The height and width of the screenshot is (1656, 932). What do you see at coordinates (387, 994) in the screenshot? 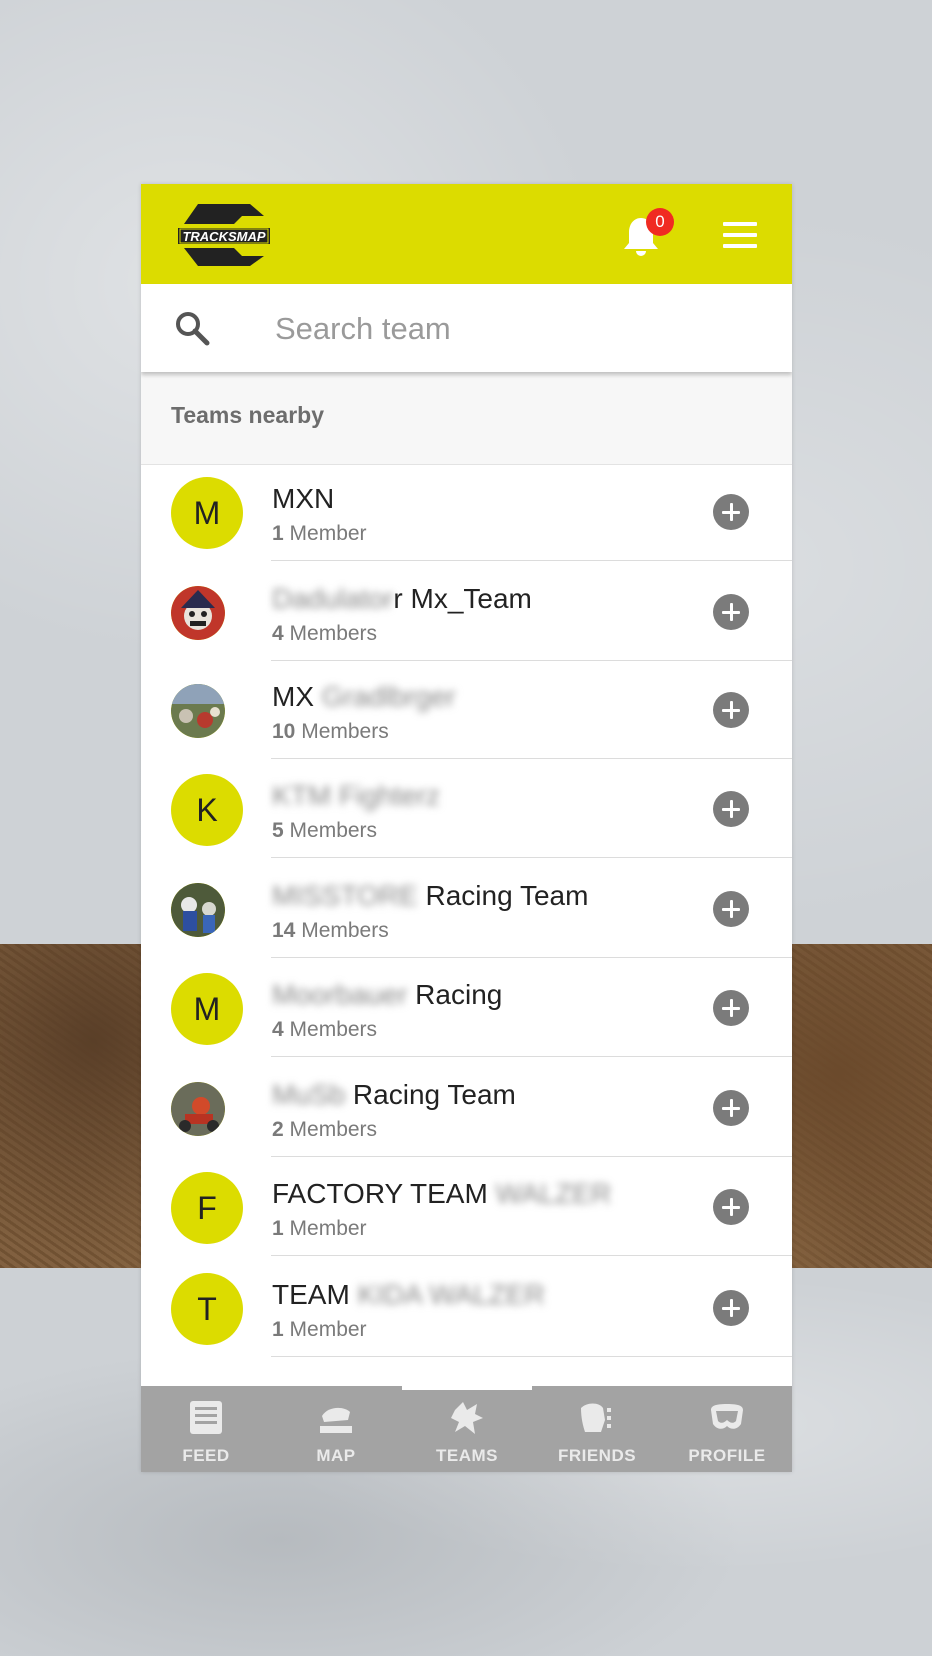
I see `team-name: Moorbauer Racing` at bounding box center [387, 994].